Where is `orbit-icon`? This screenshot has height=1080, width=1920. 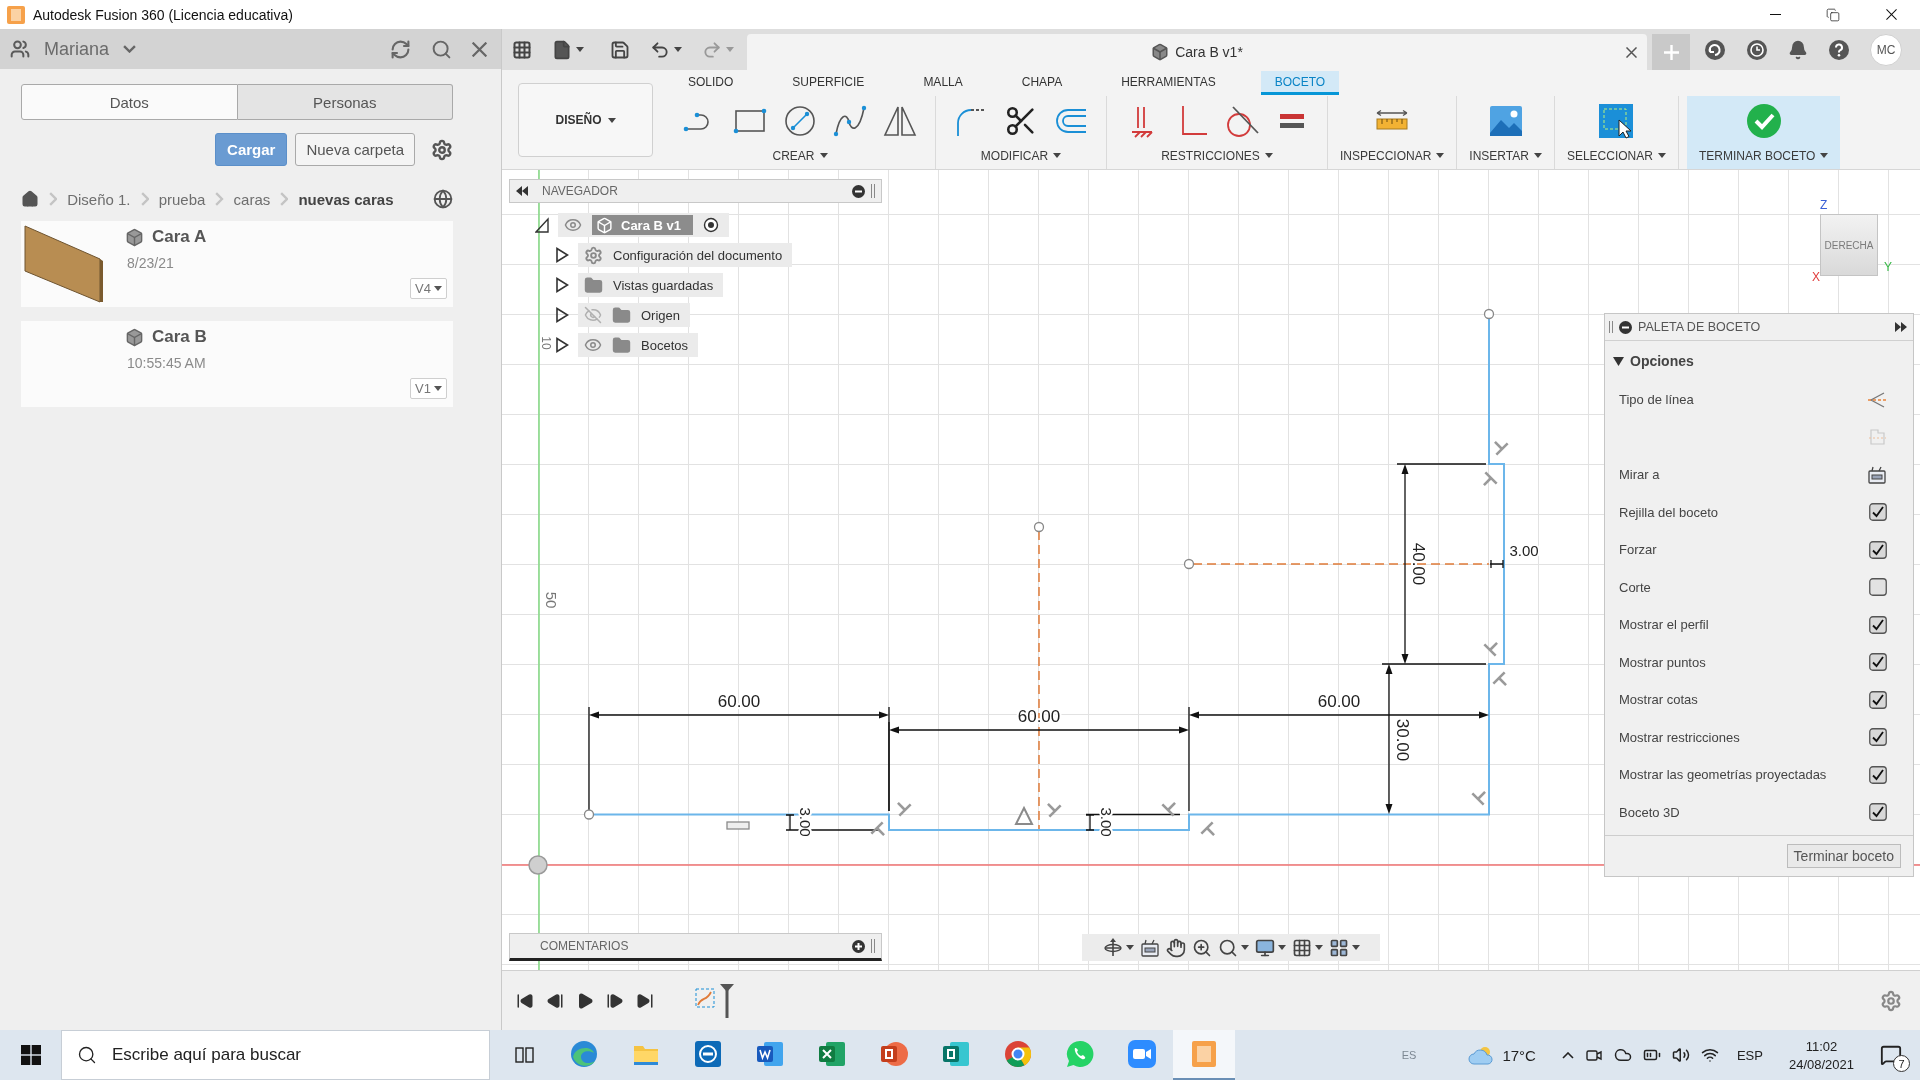
orbit-icon is located at coordinates (1112, 947).